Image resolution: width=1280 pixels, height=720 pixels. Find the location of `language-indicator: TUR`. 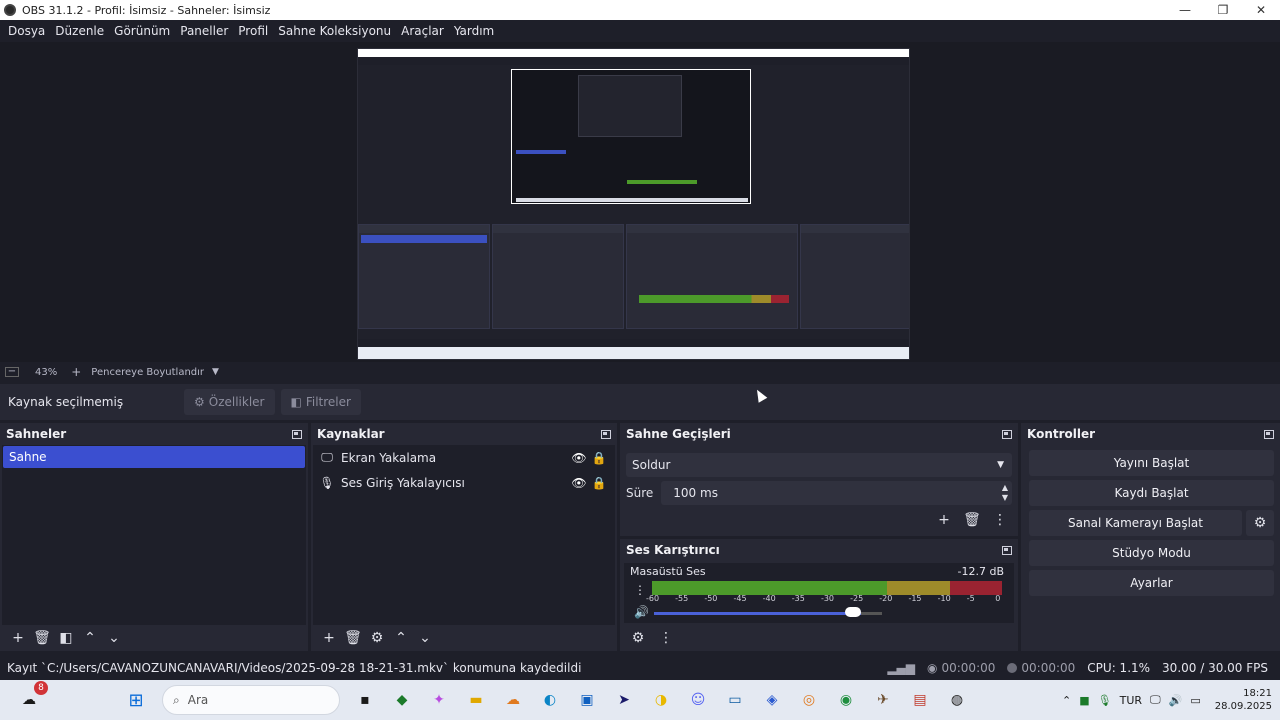

language-indicator: TUR is located at coordinates (1131, 700).